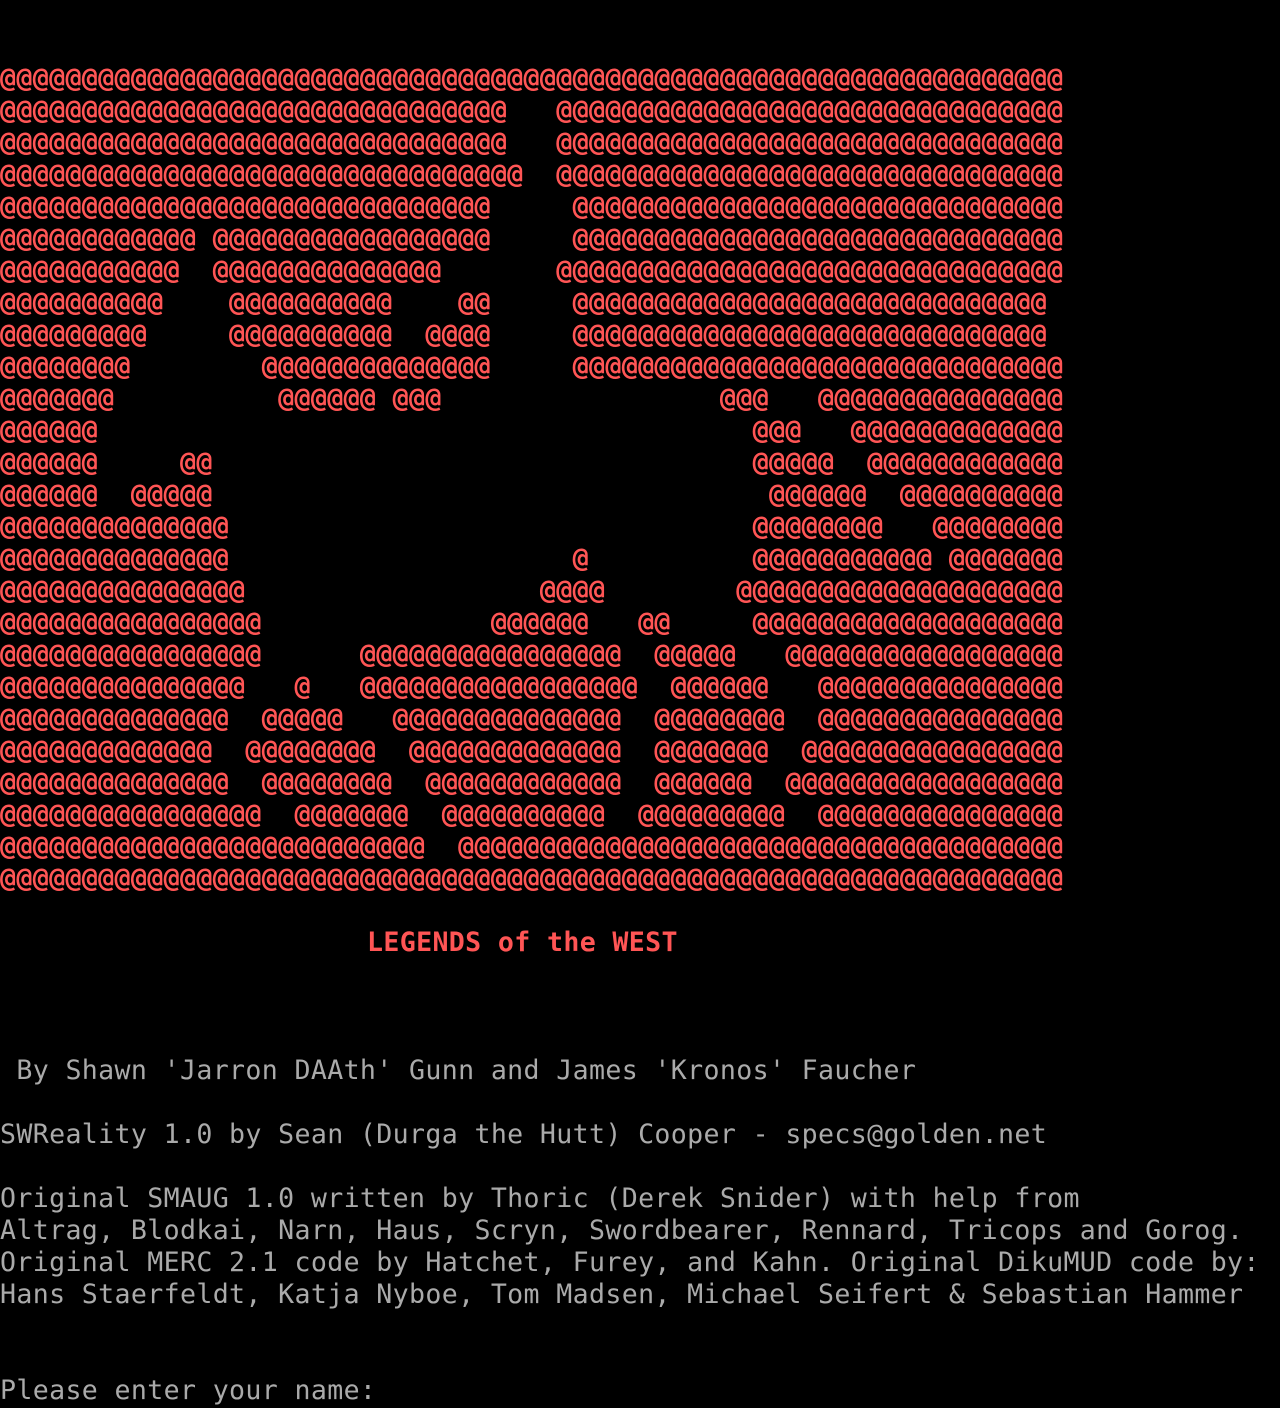 Image resolution: width=1280 pixels, height=1408 pixels. I want to click on name-input, so click(670, 1391).